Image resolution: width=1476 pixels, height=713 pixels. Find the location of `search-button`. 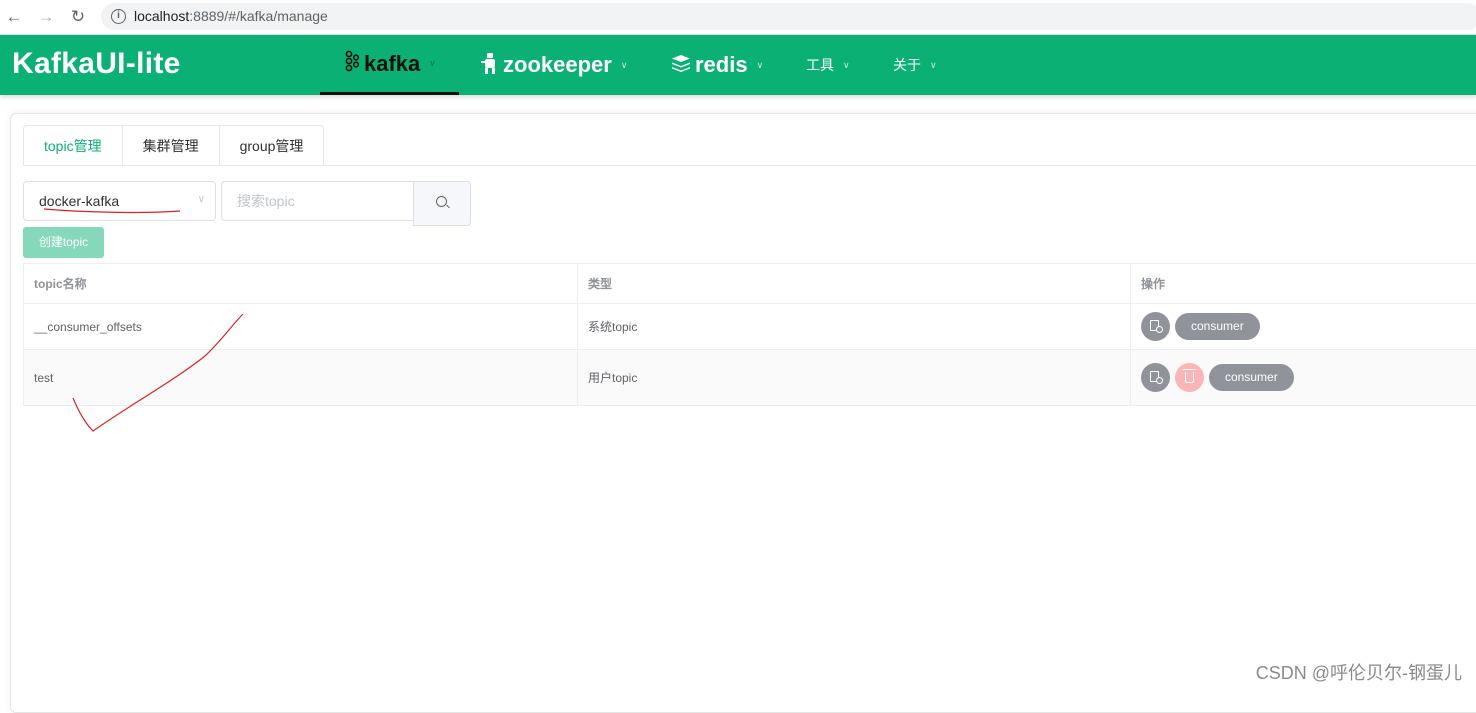

search-button is located at coordinates (442, 203).